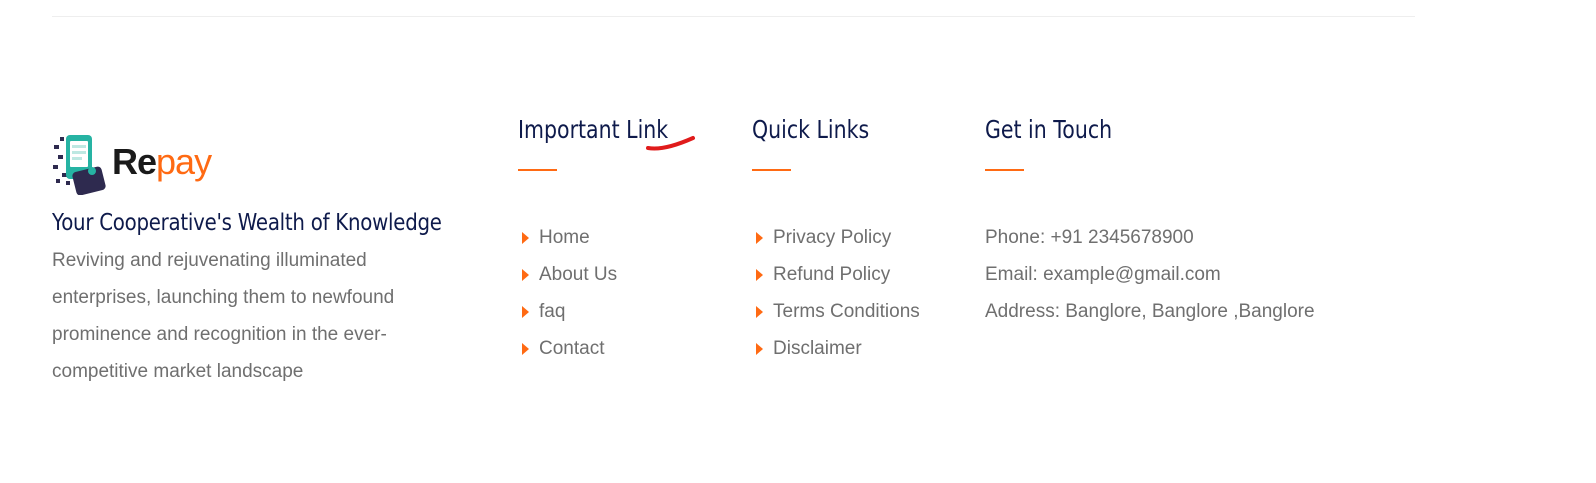 This screenshot has height=483, width=1596. I want to click on link-disclaimer: Disclaimer, so click(836, 348).